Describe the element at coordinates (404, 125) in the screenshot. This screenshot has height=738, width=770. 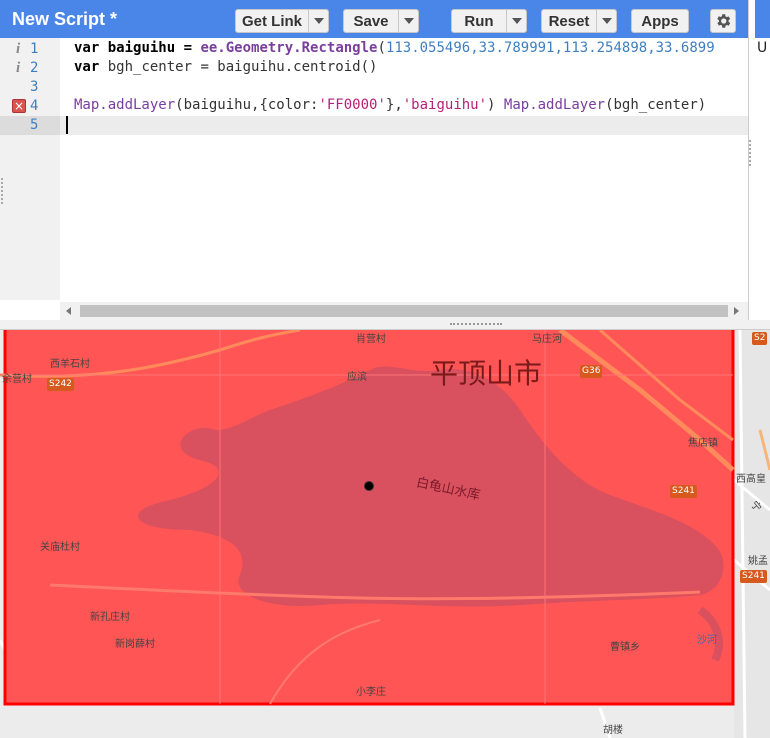
I see `code-line-5-active` at that location.